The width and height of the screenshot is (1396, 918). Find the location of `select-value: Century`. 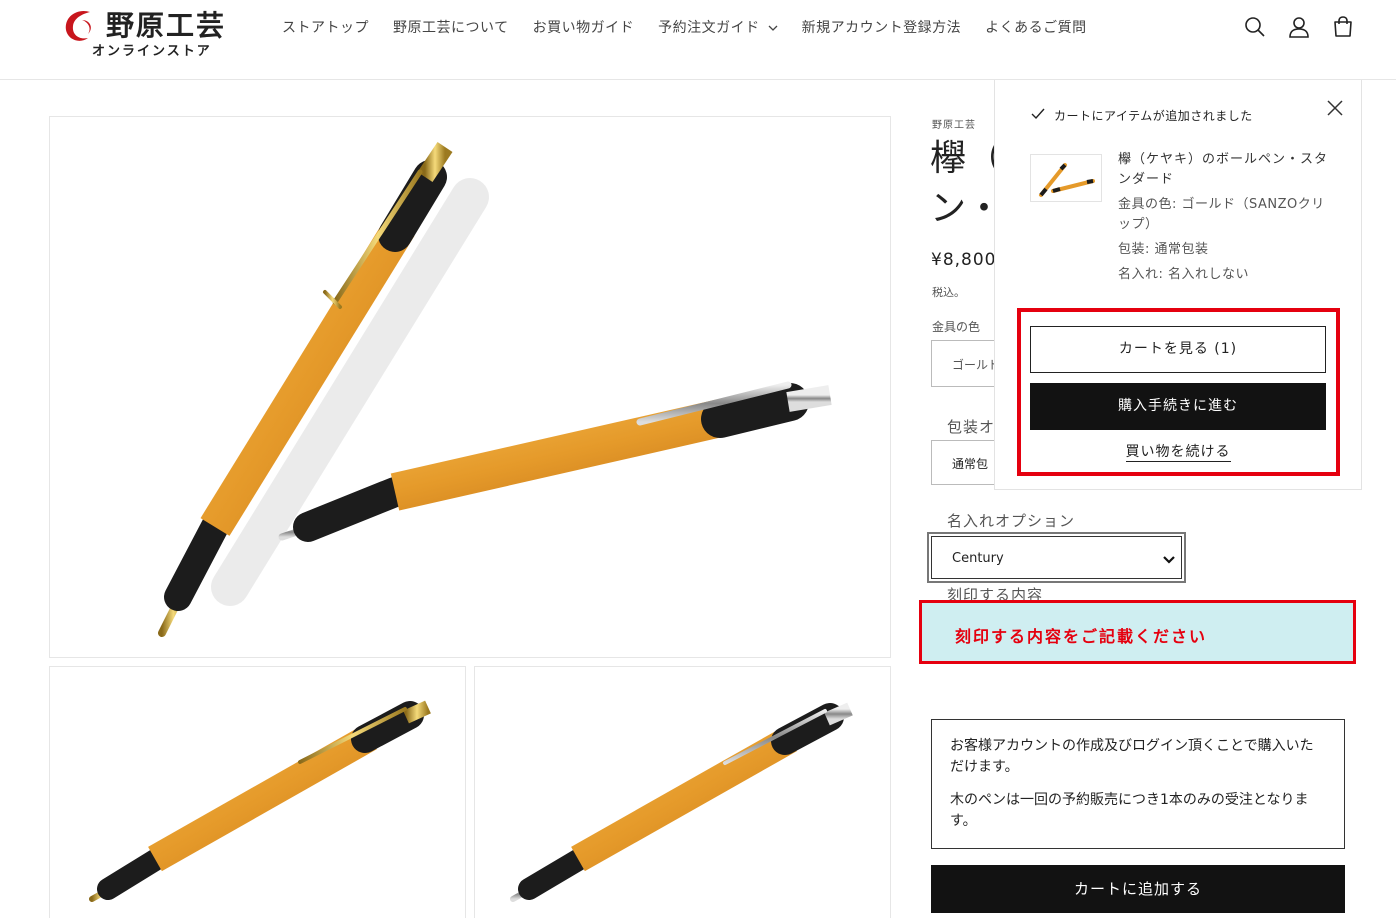

select-value: Century is located at coordinates (978, 558).